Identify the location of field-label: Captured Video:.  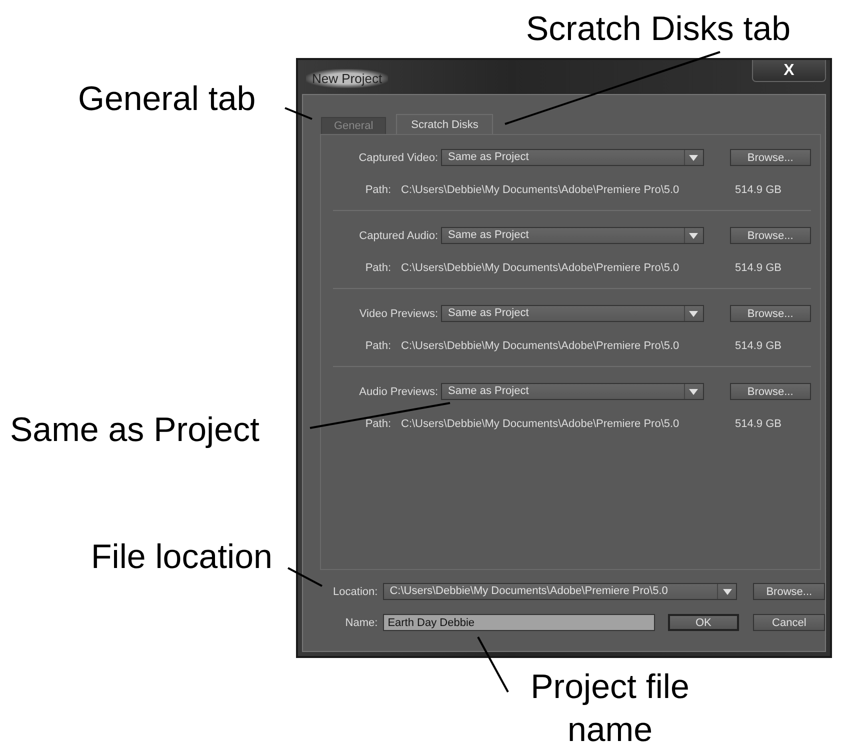
(399, 158).